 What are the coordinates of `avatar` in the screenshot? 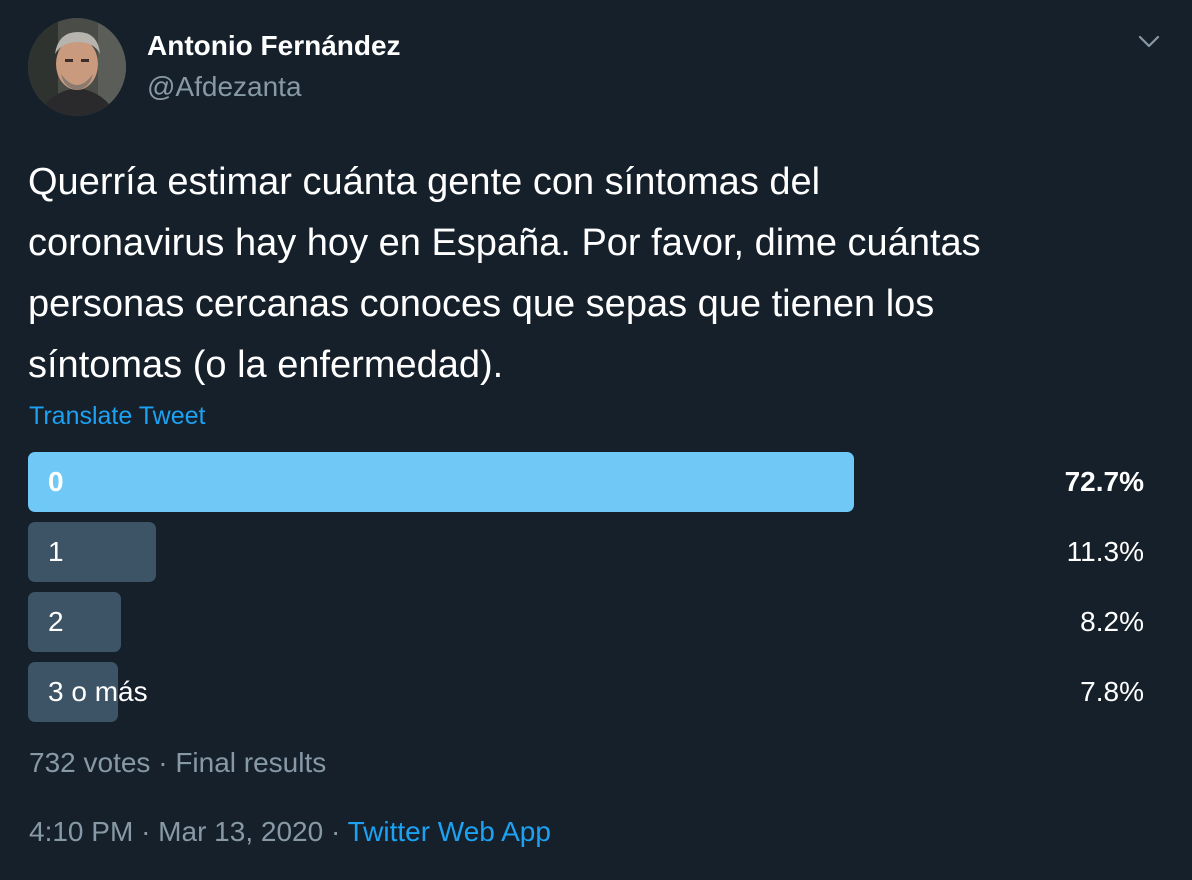 It's located at (77, 67).